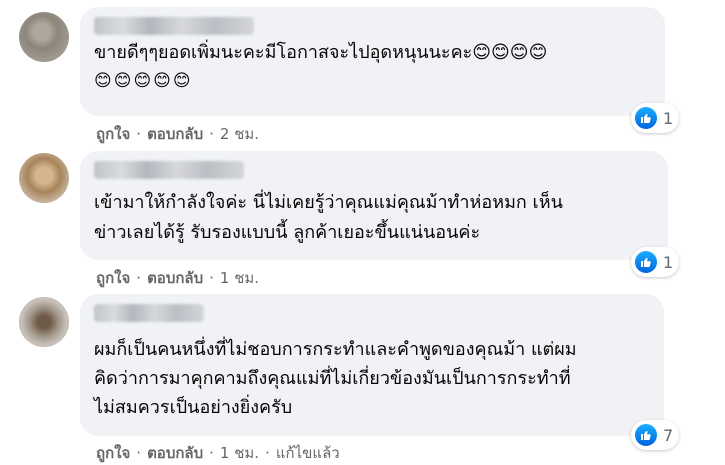 The image size is (725, 465). I want to click on reaction-summary: 7, so click(655, 435).